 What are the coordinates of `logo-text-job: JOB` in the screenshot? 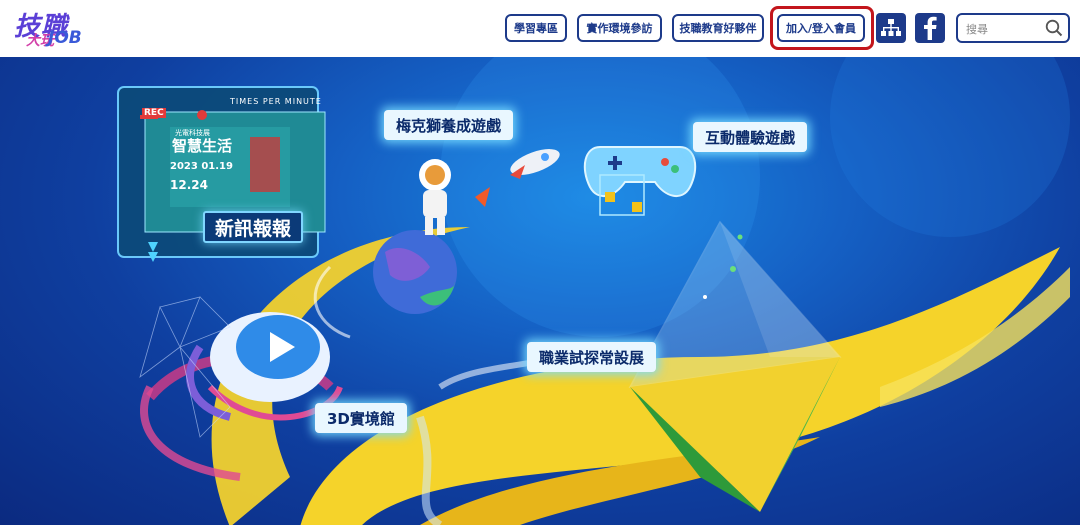 It's located at (65, 38).